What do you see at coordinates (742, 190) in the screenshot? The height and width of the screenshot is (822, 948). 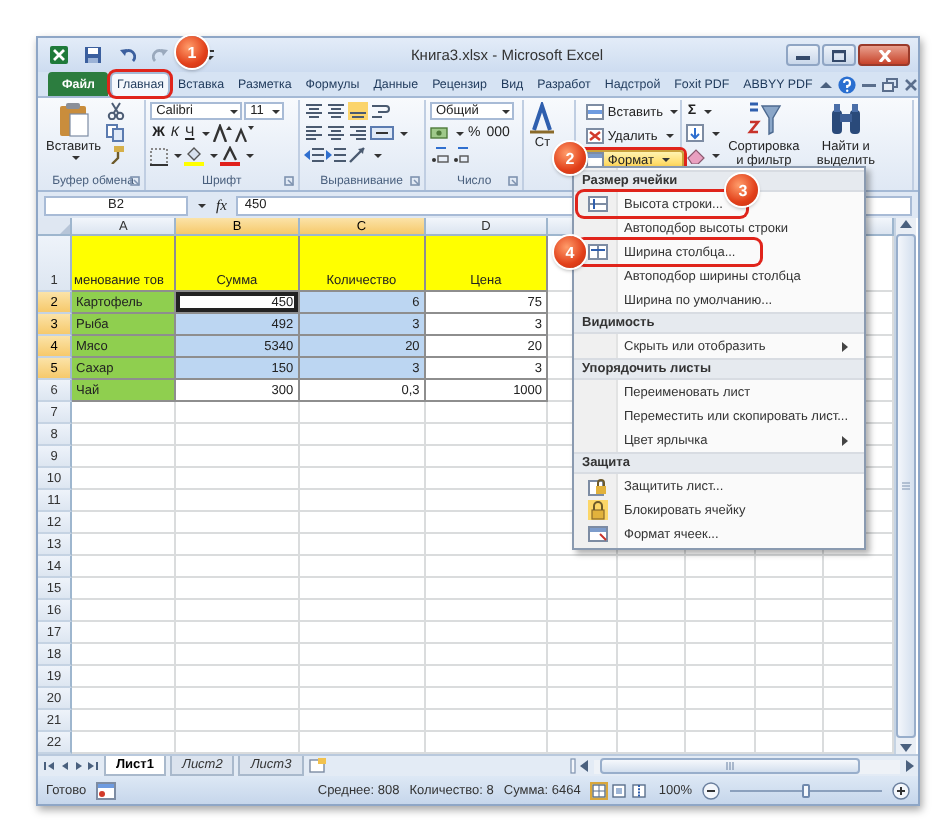 I see `callout-badge: 3` at bounding box center [742, 190].